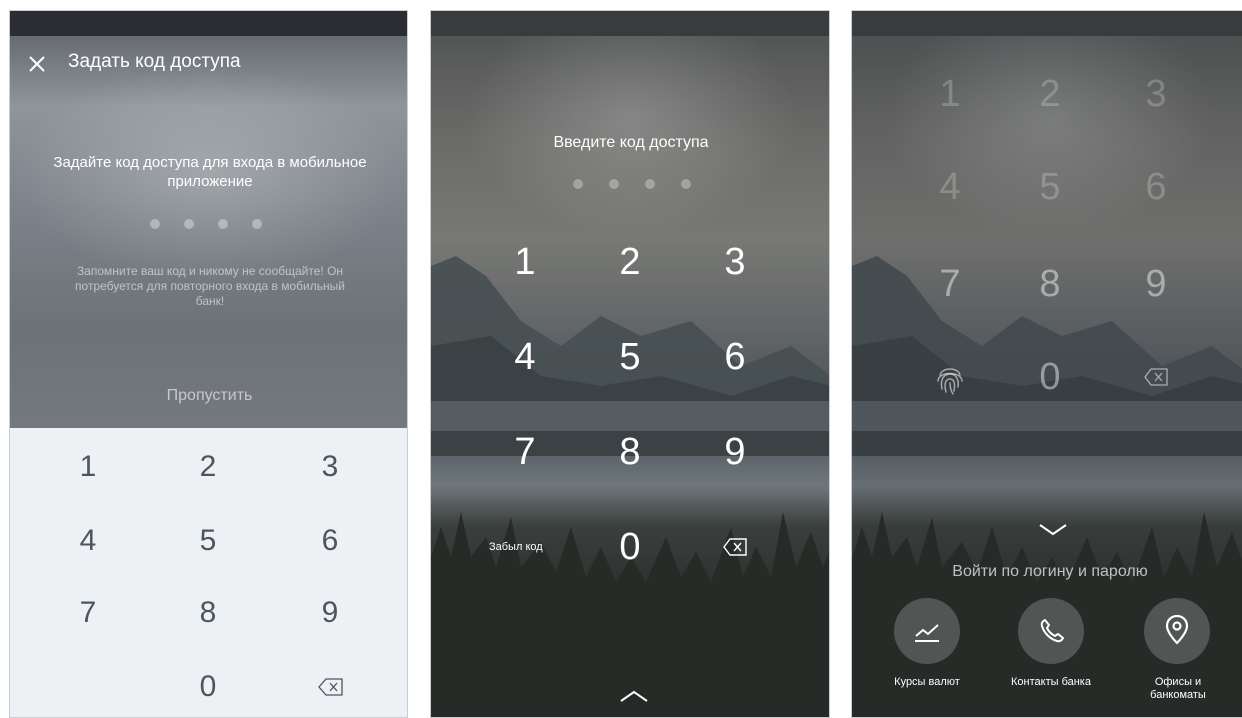 Image resolution: width=1242 pixels, height=718 pixels. What do you see at coordinates (208, 572) in the screenshot?
I see `numeric-keypad: 1 2 3 4 5 6 7 8 9 0` at bounding box center [208, 572].